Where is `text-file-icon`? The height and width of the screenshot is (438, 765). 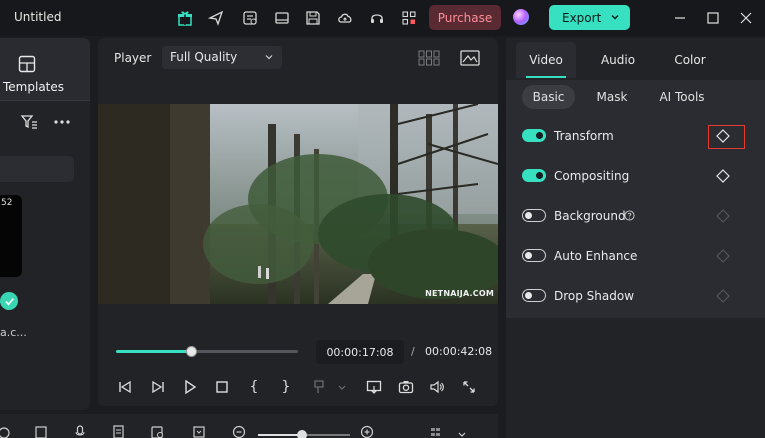
text-file-icon is located at coordinates (119, 431).